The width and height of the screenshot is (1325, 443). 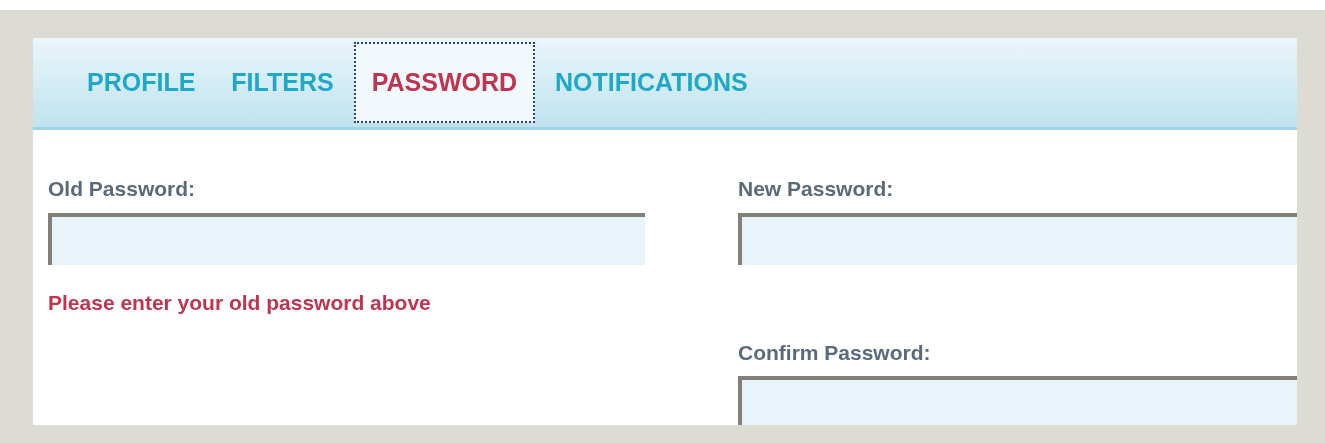 What do you see at coordinates (1017, 238) in the screenshot?
I see `new-password-field` at bounding box center [1017, 238].